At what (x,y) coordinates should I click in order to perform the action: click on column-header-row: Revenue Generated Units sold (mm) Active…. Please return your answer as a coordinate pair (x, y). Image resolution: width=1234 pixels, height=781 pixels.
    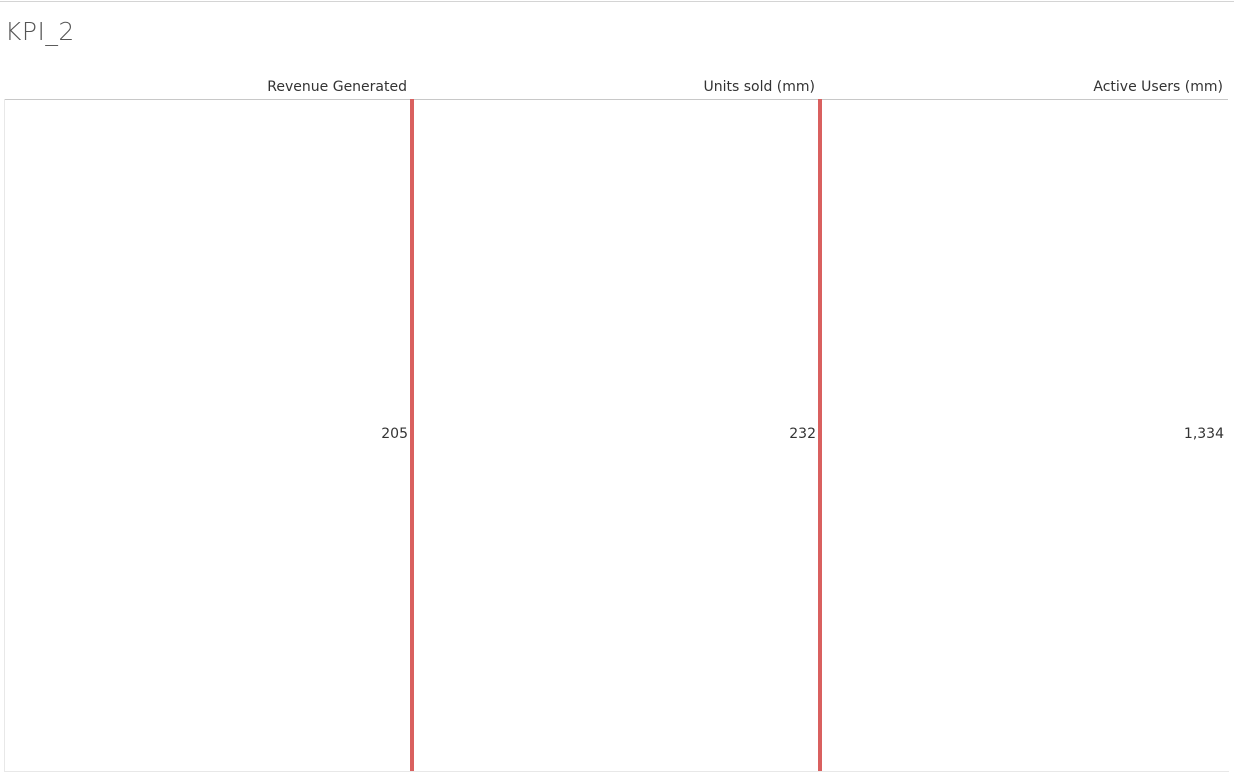
    Looking at the image, I should click on (616, 88).